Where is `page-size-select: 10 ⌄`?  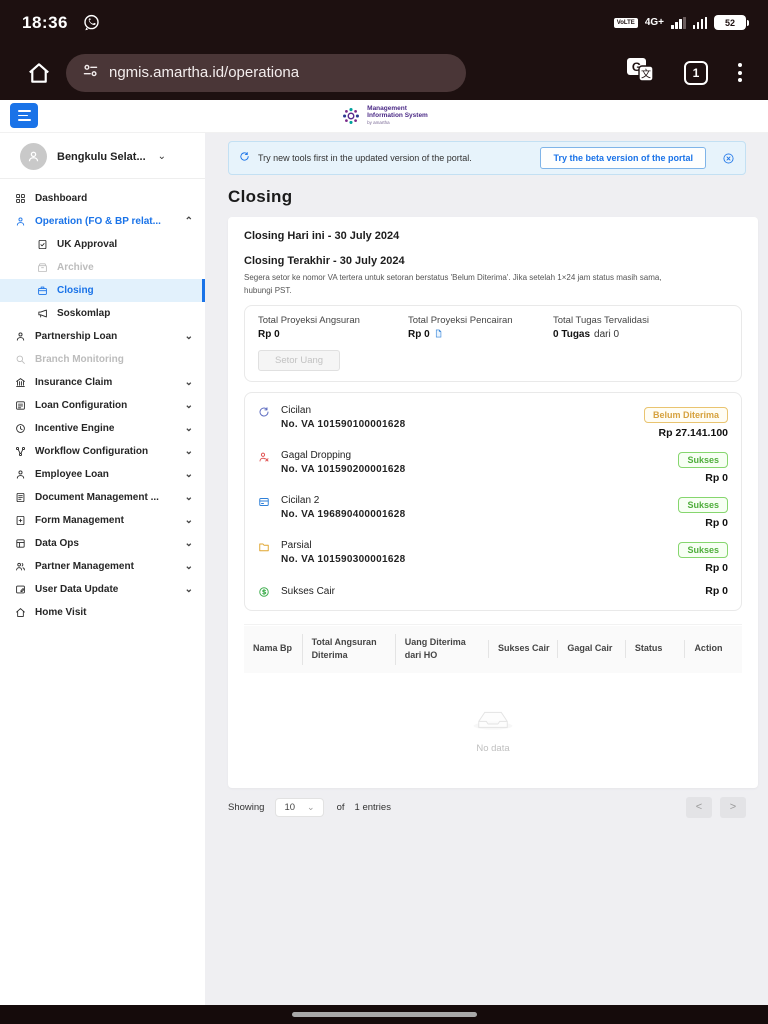 page-size-select: 10 ⌄ is located at coordinates (299, 807).